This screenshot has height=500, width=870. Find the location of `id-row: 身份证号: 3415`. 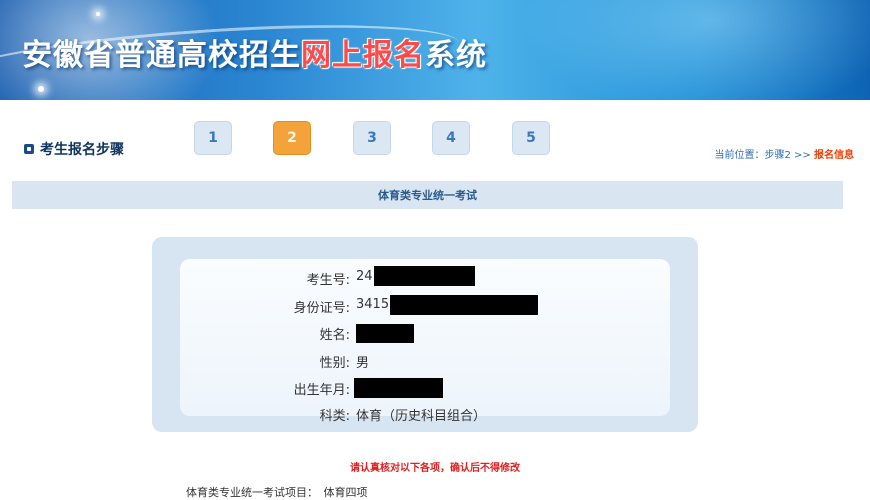

id-row: 身份证号: 3415 is located at coordinates (425, 306).